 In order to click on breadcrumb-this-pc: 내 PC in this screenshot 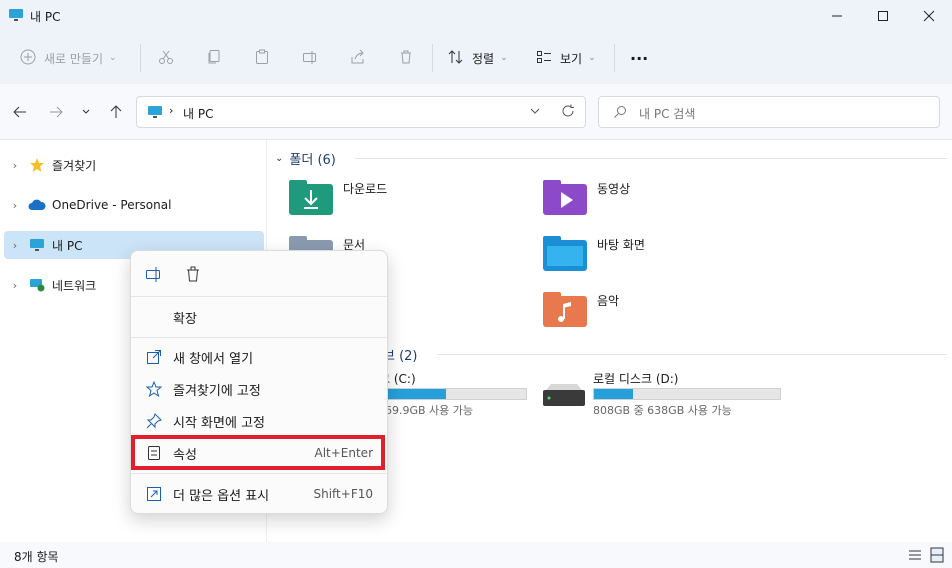, I will do `click(198, 113)`.